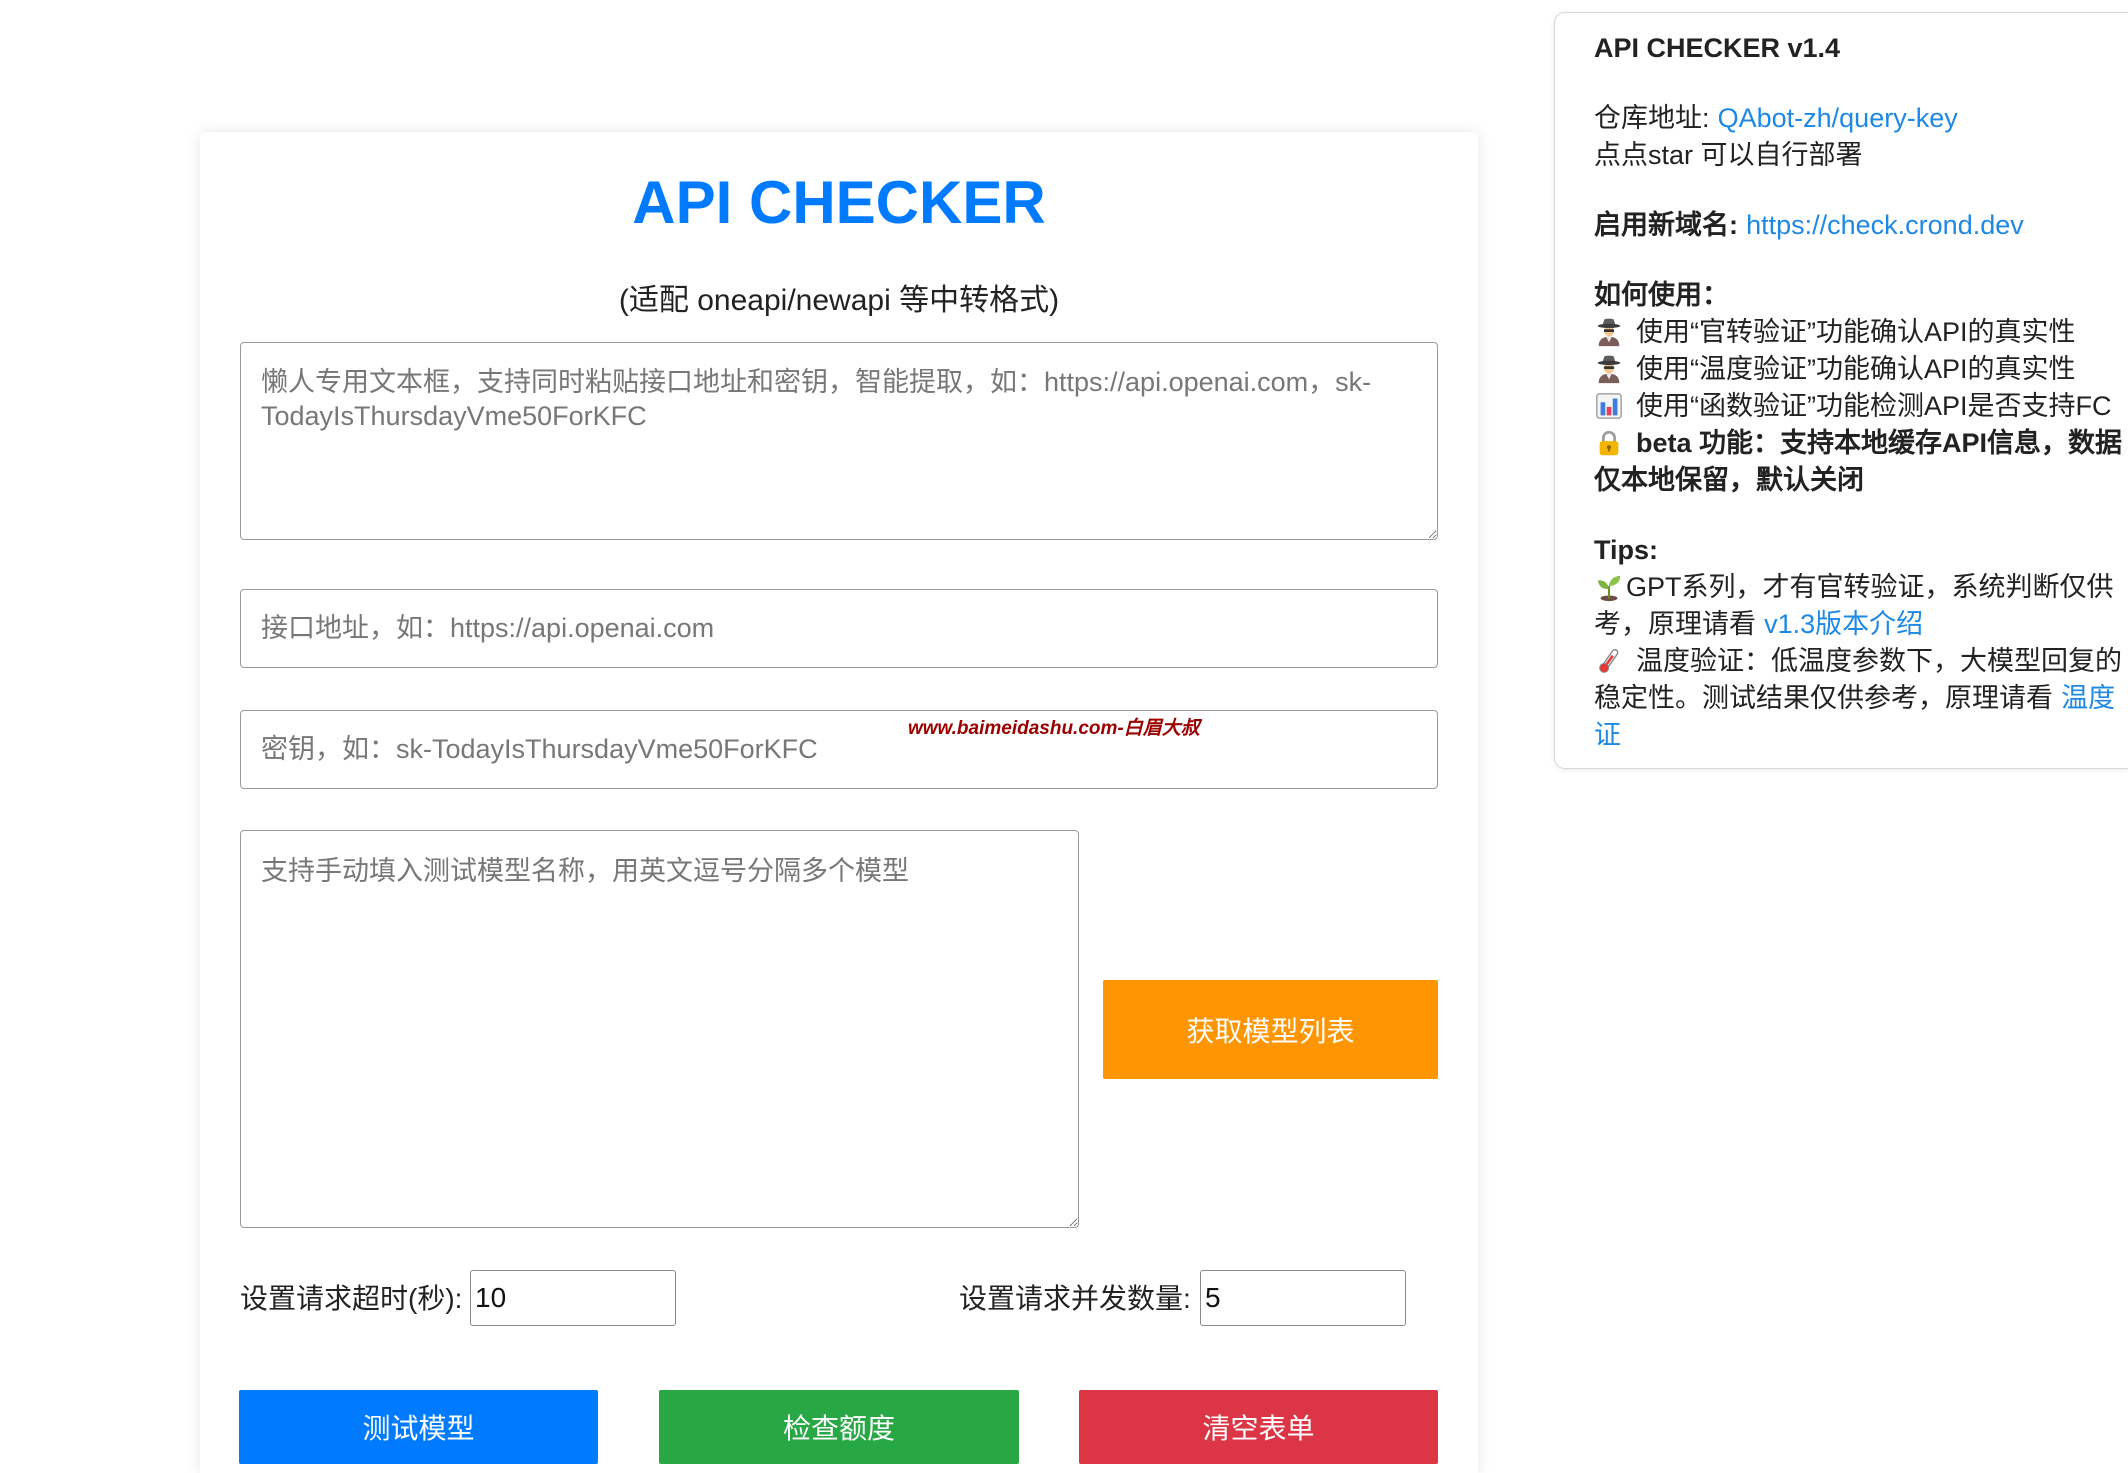 The width and height of the screenshot is (2128, 1473). I want to click on usage-heading: 如何使用：, so click(1661, 295).